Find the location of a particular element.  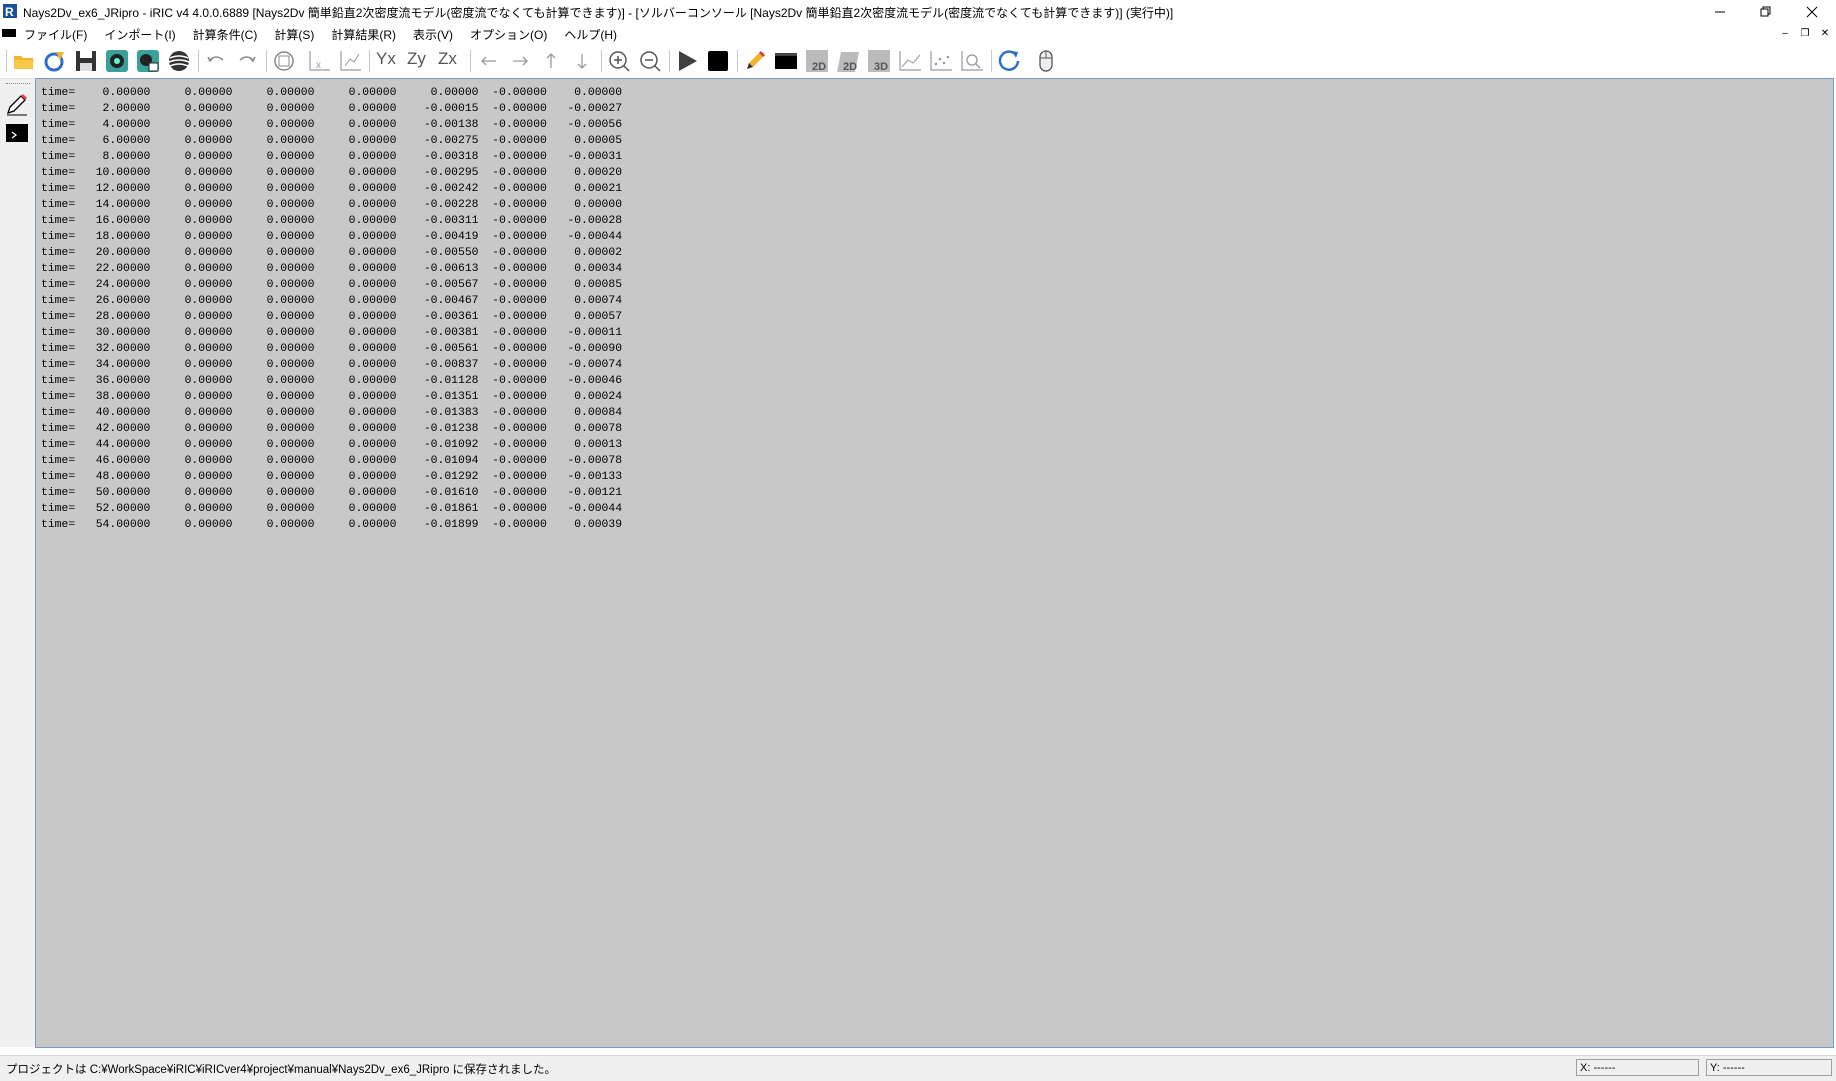

zoom-in-button is located at coordinates (619, 61).